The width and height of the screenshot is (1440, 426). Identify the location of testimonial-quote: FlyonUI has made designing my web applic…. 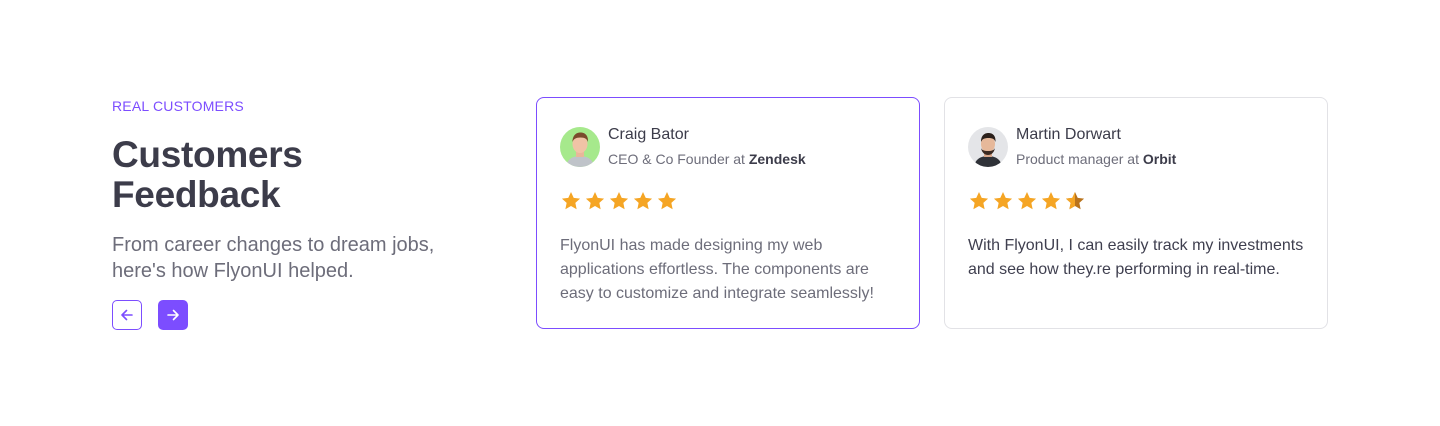
(717, 269).